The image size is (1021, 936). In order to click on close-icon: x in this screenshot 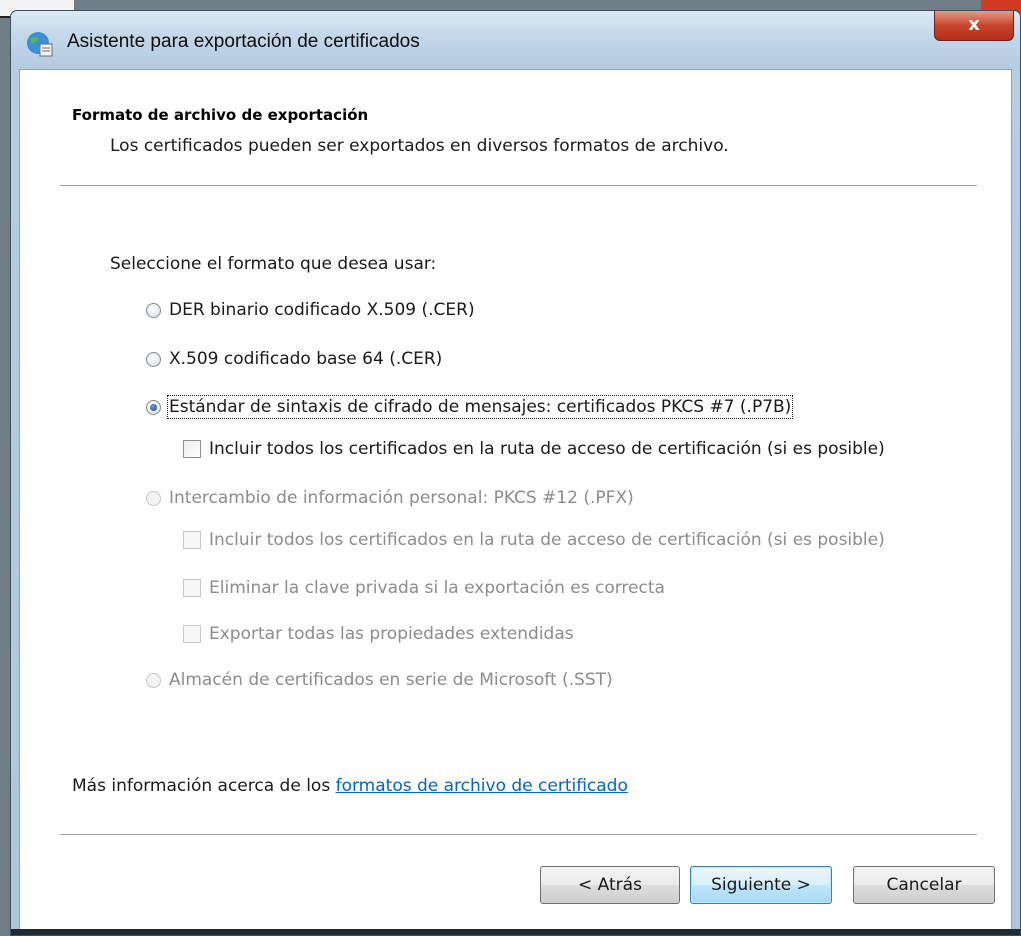, I will do `click(974, 24)`.